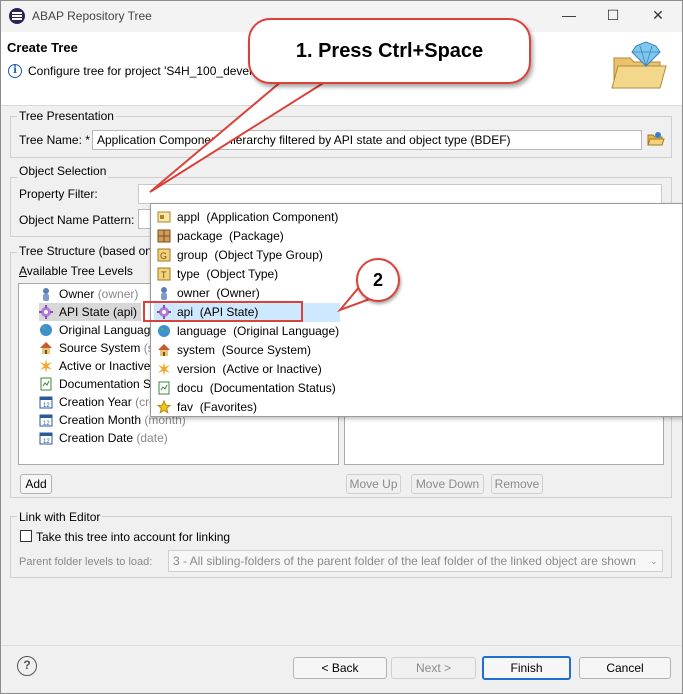 The height and width of the screenshot is (694, 683). Describe the element at coordinates (340, 668) in the screenshot. I see `back-button: < Back` at that location.